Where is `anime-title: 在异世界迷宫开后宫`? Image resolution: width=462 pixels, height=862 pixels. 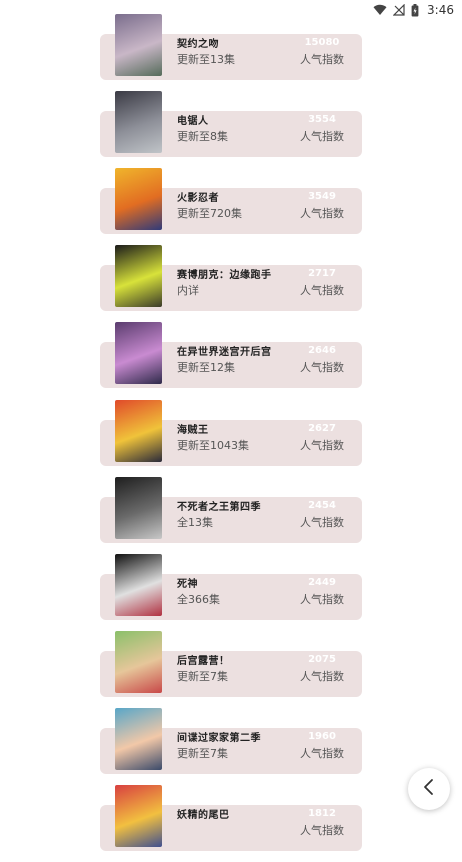
anime-title: 在异世界迷宫开后宫 is located at coordinates (224, 353).